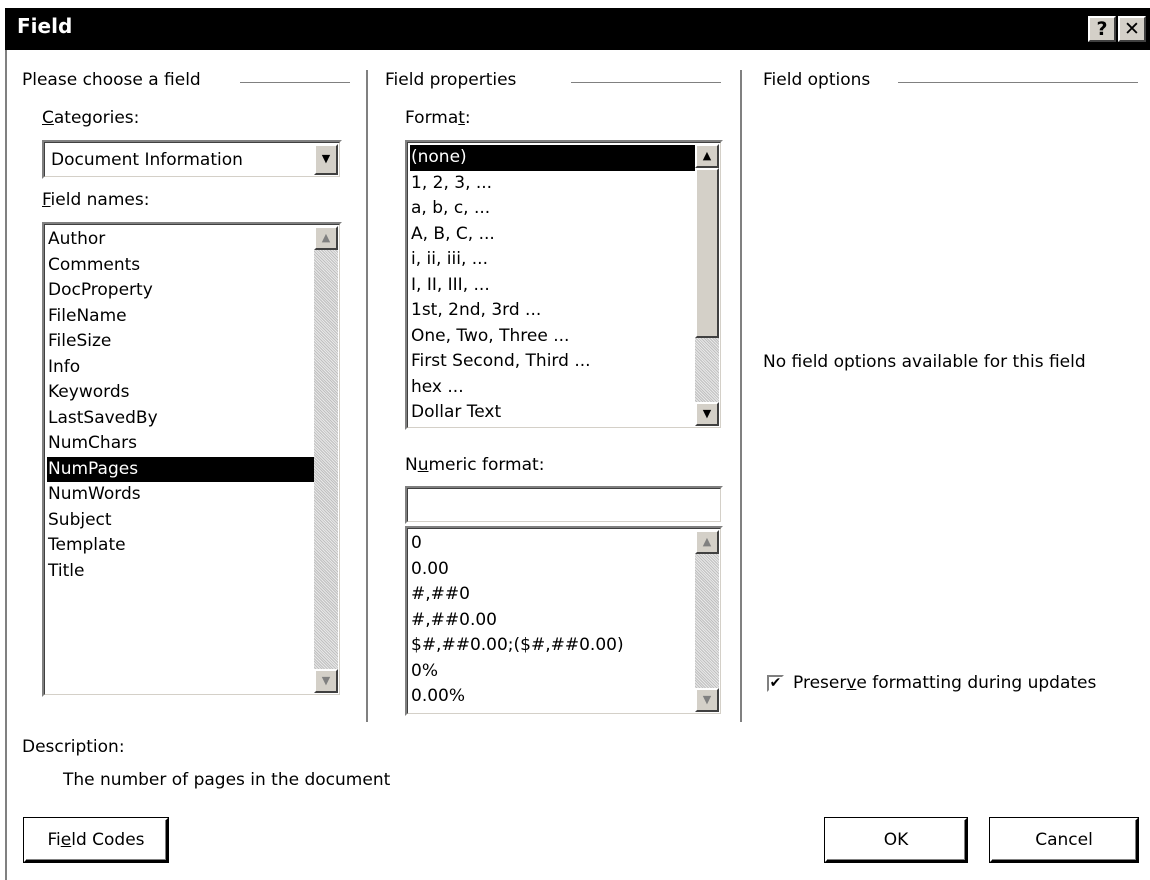 Image resolution: width=1150 pixels, height=880 pixels. Describe the element at coordinates (564, 505) in the screenshot. I see `numeric-format-input` at that location.